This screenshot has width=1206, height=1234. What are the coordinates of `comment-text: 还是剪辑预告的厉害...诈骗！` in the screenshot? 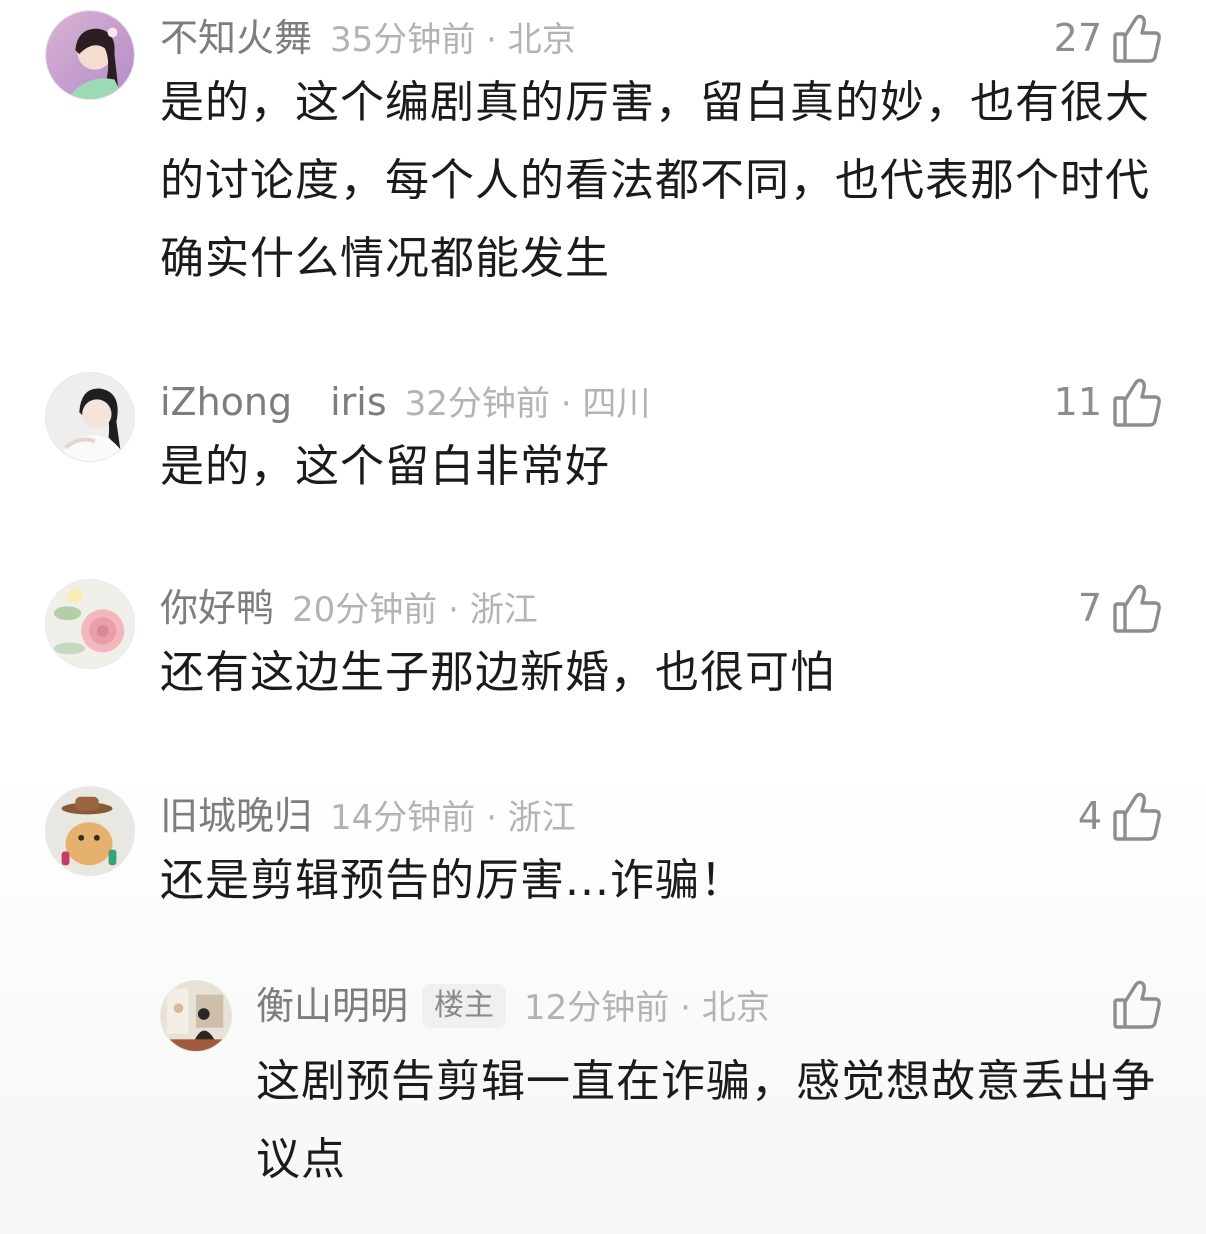 It's located at (452, 880).